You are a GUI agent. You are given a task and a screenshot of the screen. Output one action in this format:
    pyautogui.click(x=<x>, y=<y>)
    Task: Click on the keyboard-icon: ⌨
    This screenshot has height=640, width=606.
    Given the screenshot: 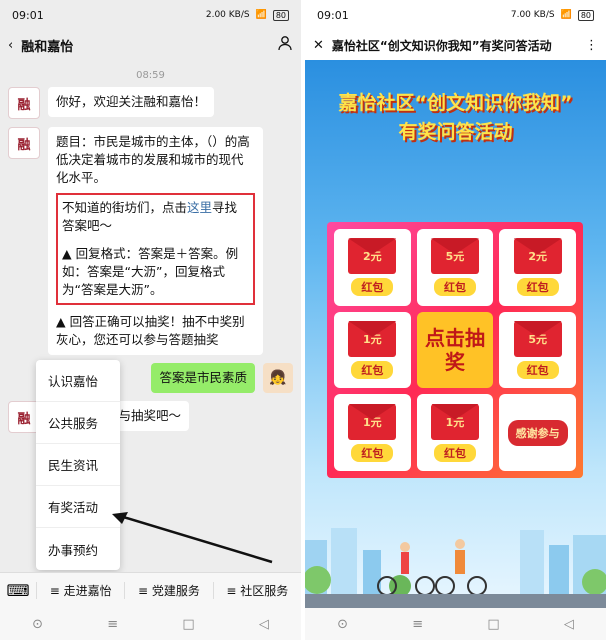 What is the action you would take?
    pyautogui.click(x=18, y=590)
    